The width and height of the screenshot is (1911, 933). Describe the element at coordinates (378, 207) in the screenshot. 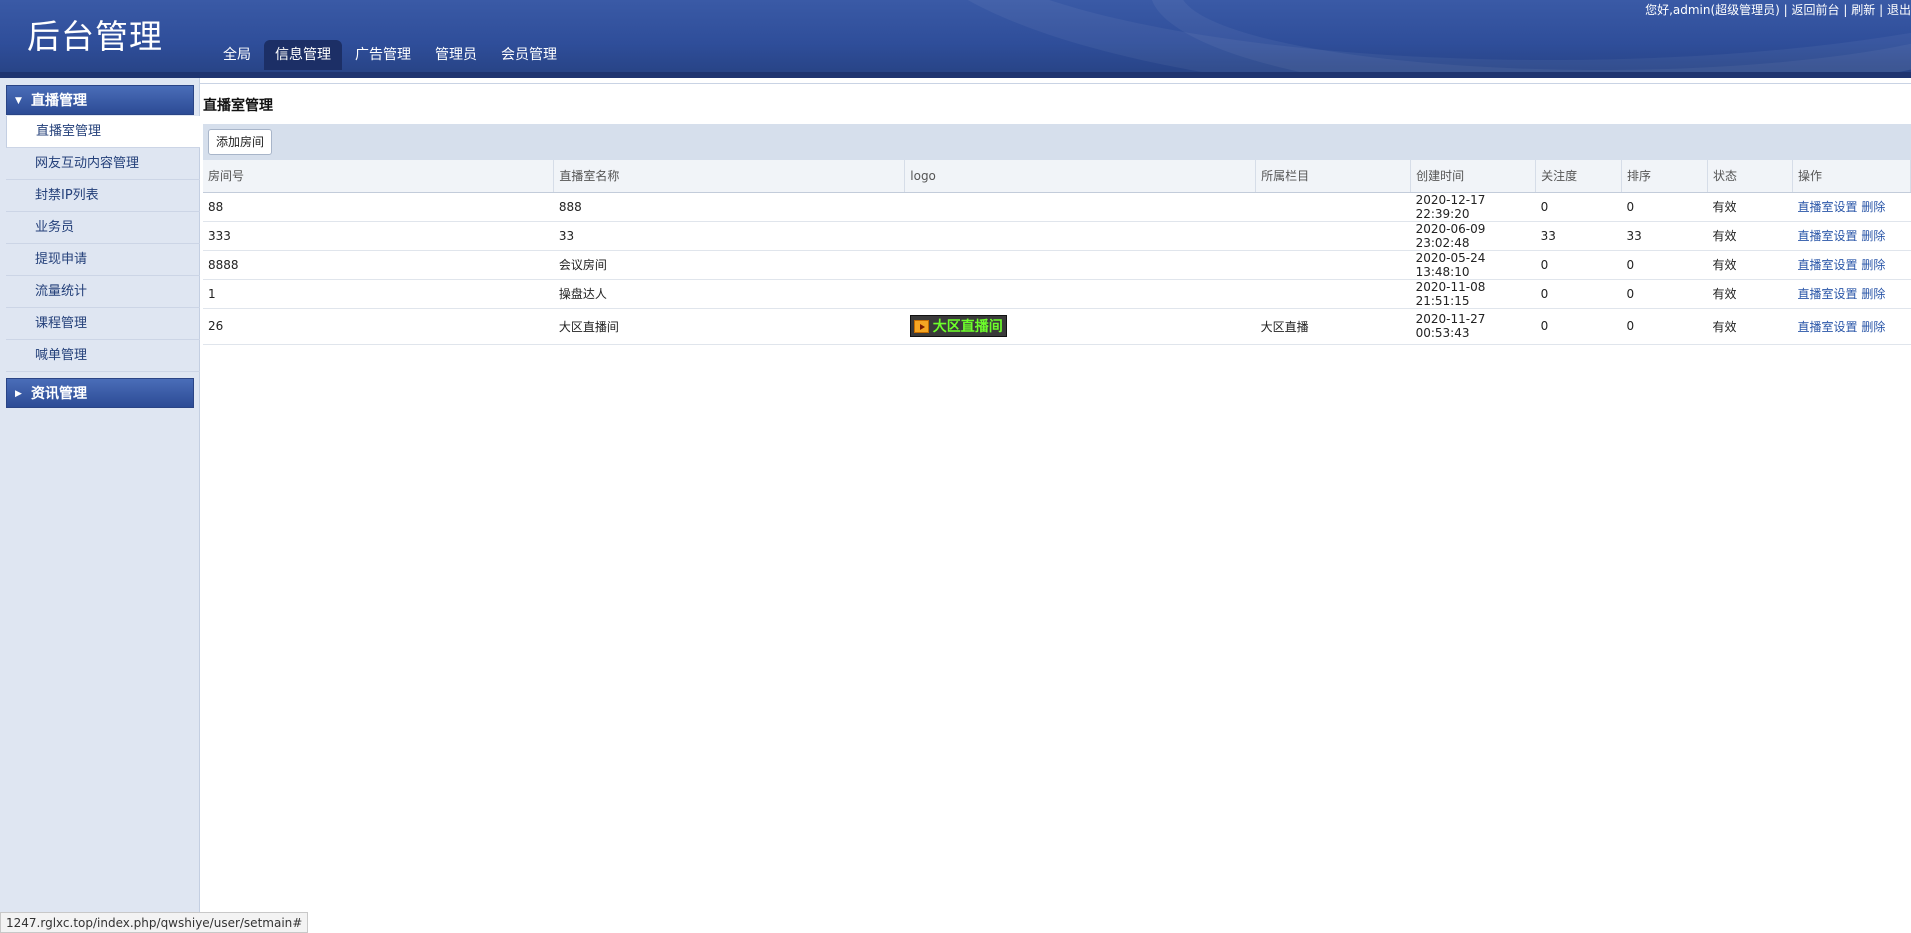

I see `cell-room-no: 88` at that location.